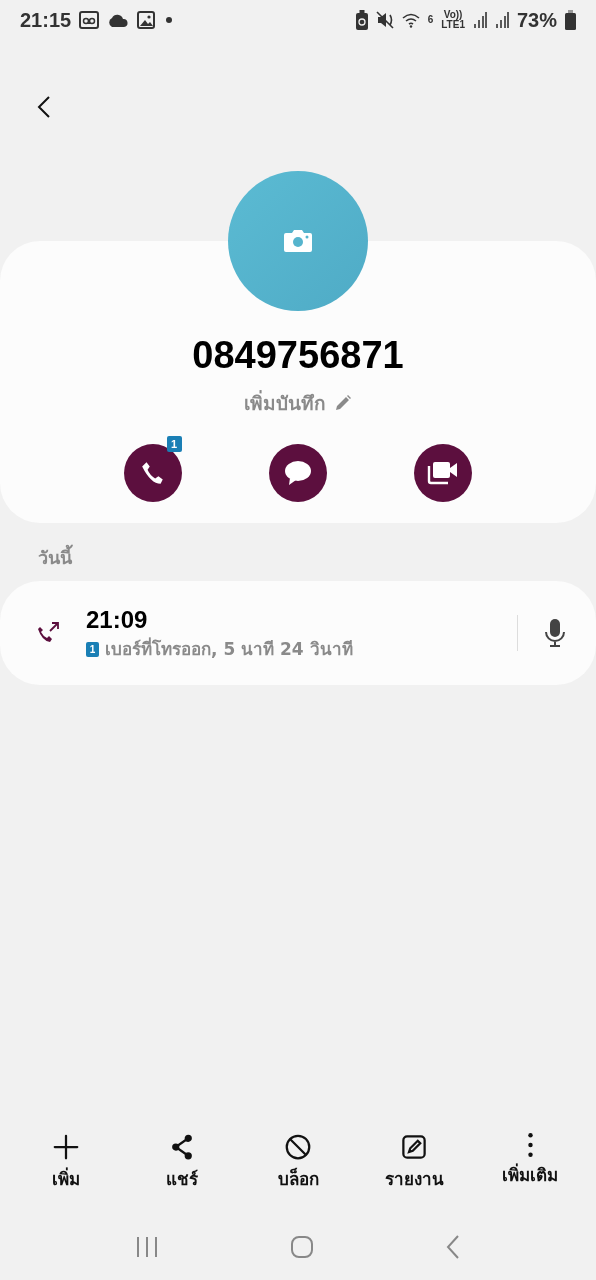 The image size is (596, 1280). Describe the element at coordinates (361, 20) in the screenshot. I see `battery-saver-icon` at that location.